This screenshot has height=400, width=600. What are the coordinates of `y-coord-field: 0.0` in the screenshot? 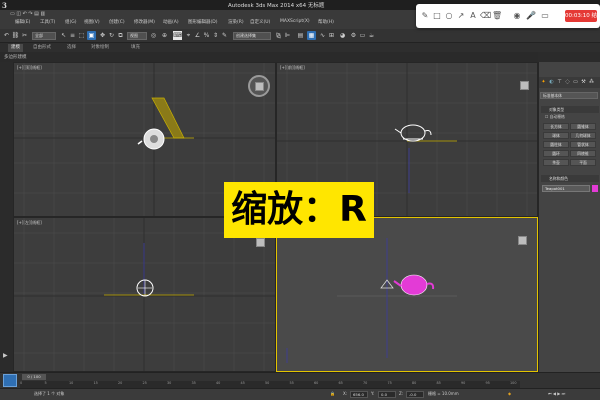 It's located at (387, 394).